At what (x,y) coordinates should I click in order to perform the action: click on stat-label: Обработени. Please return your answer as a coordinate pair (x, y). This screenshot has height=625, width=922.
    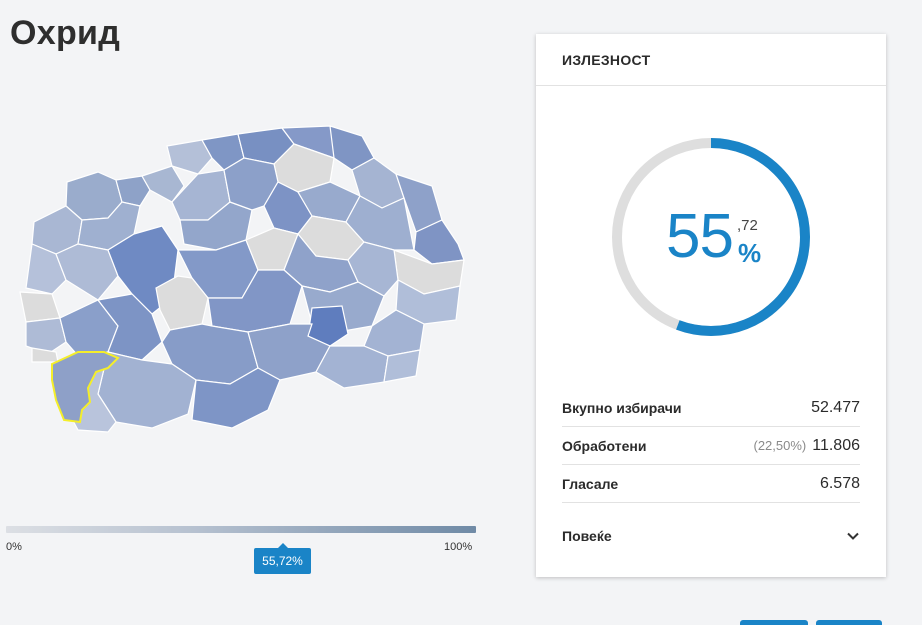
    Looking at the image, I should click on (604, 445).